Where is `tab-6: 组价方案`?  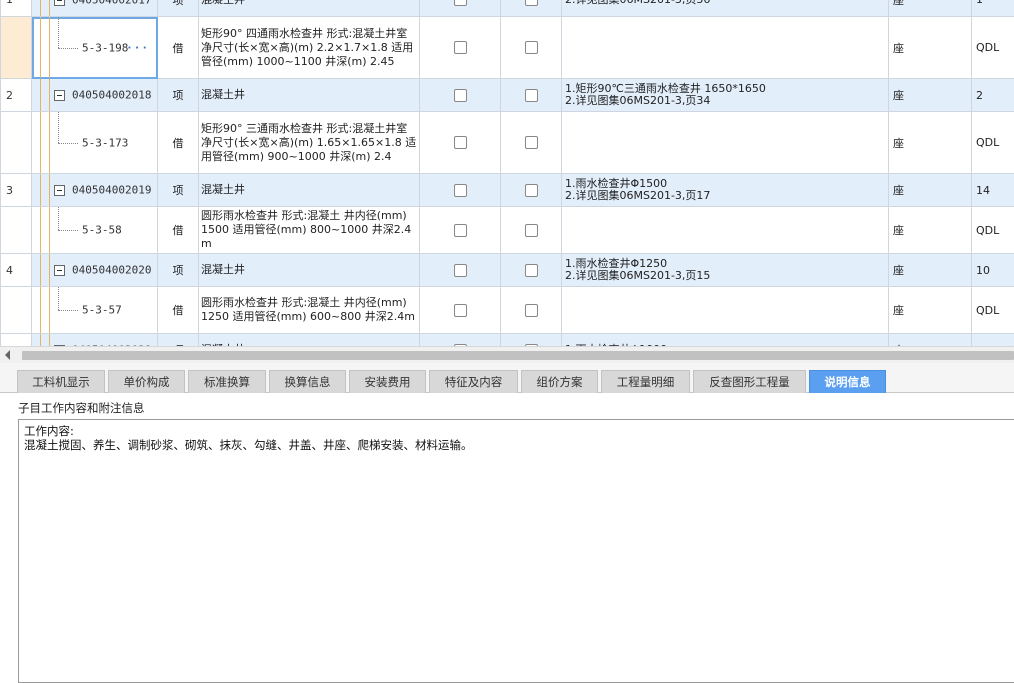 tab-6: 组价方案 is located at coordinates (559, 381).